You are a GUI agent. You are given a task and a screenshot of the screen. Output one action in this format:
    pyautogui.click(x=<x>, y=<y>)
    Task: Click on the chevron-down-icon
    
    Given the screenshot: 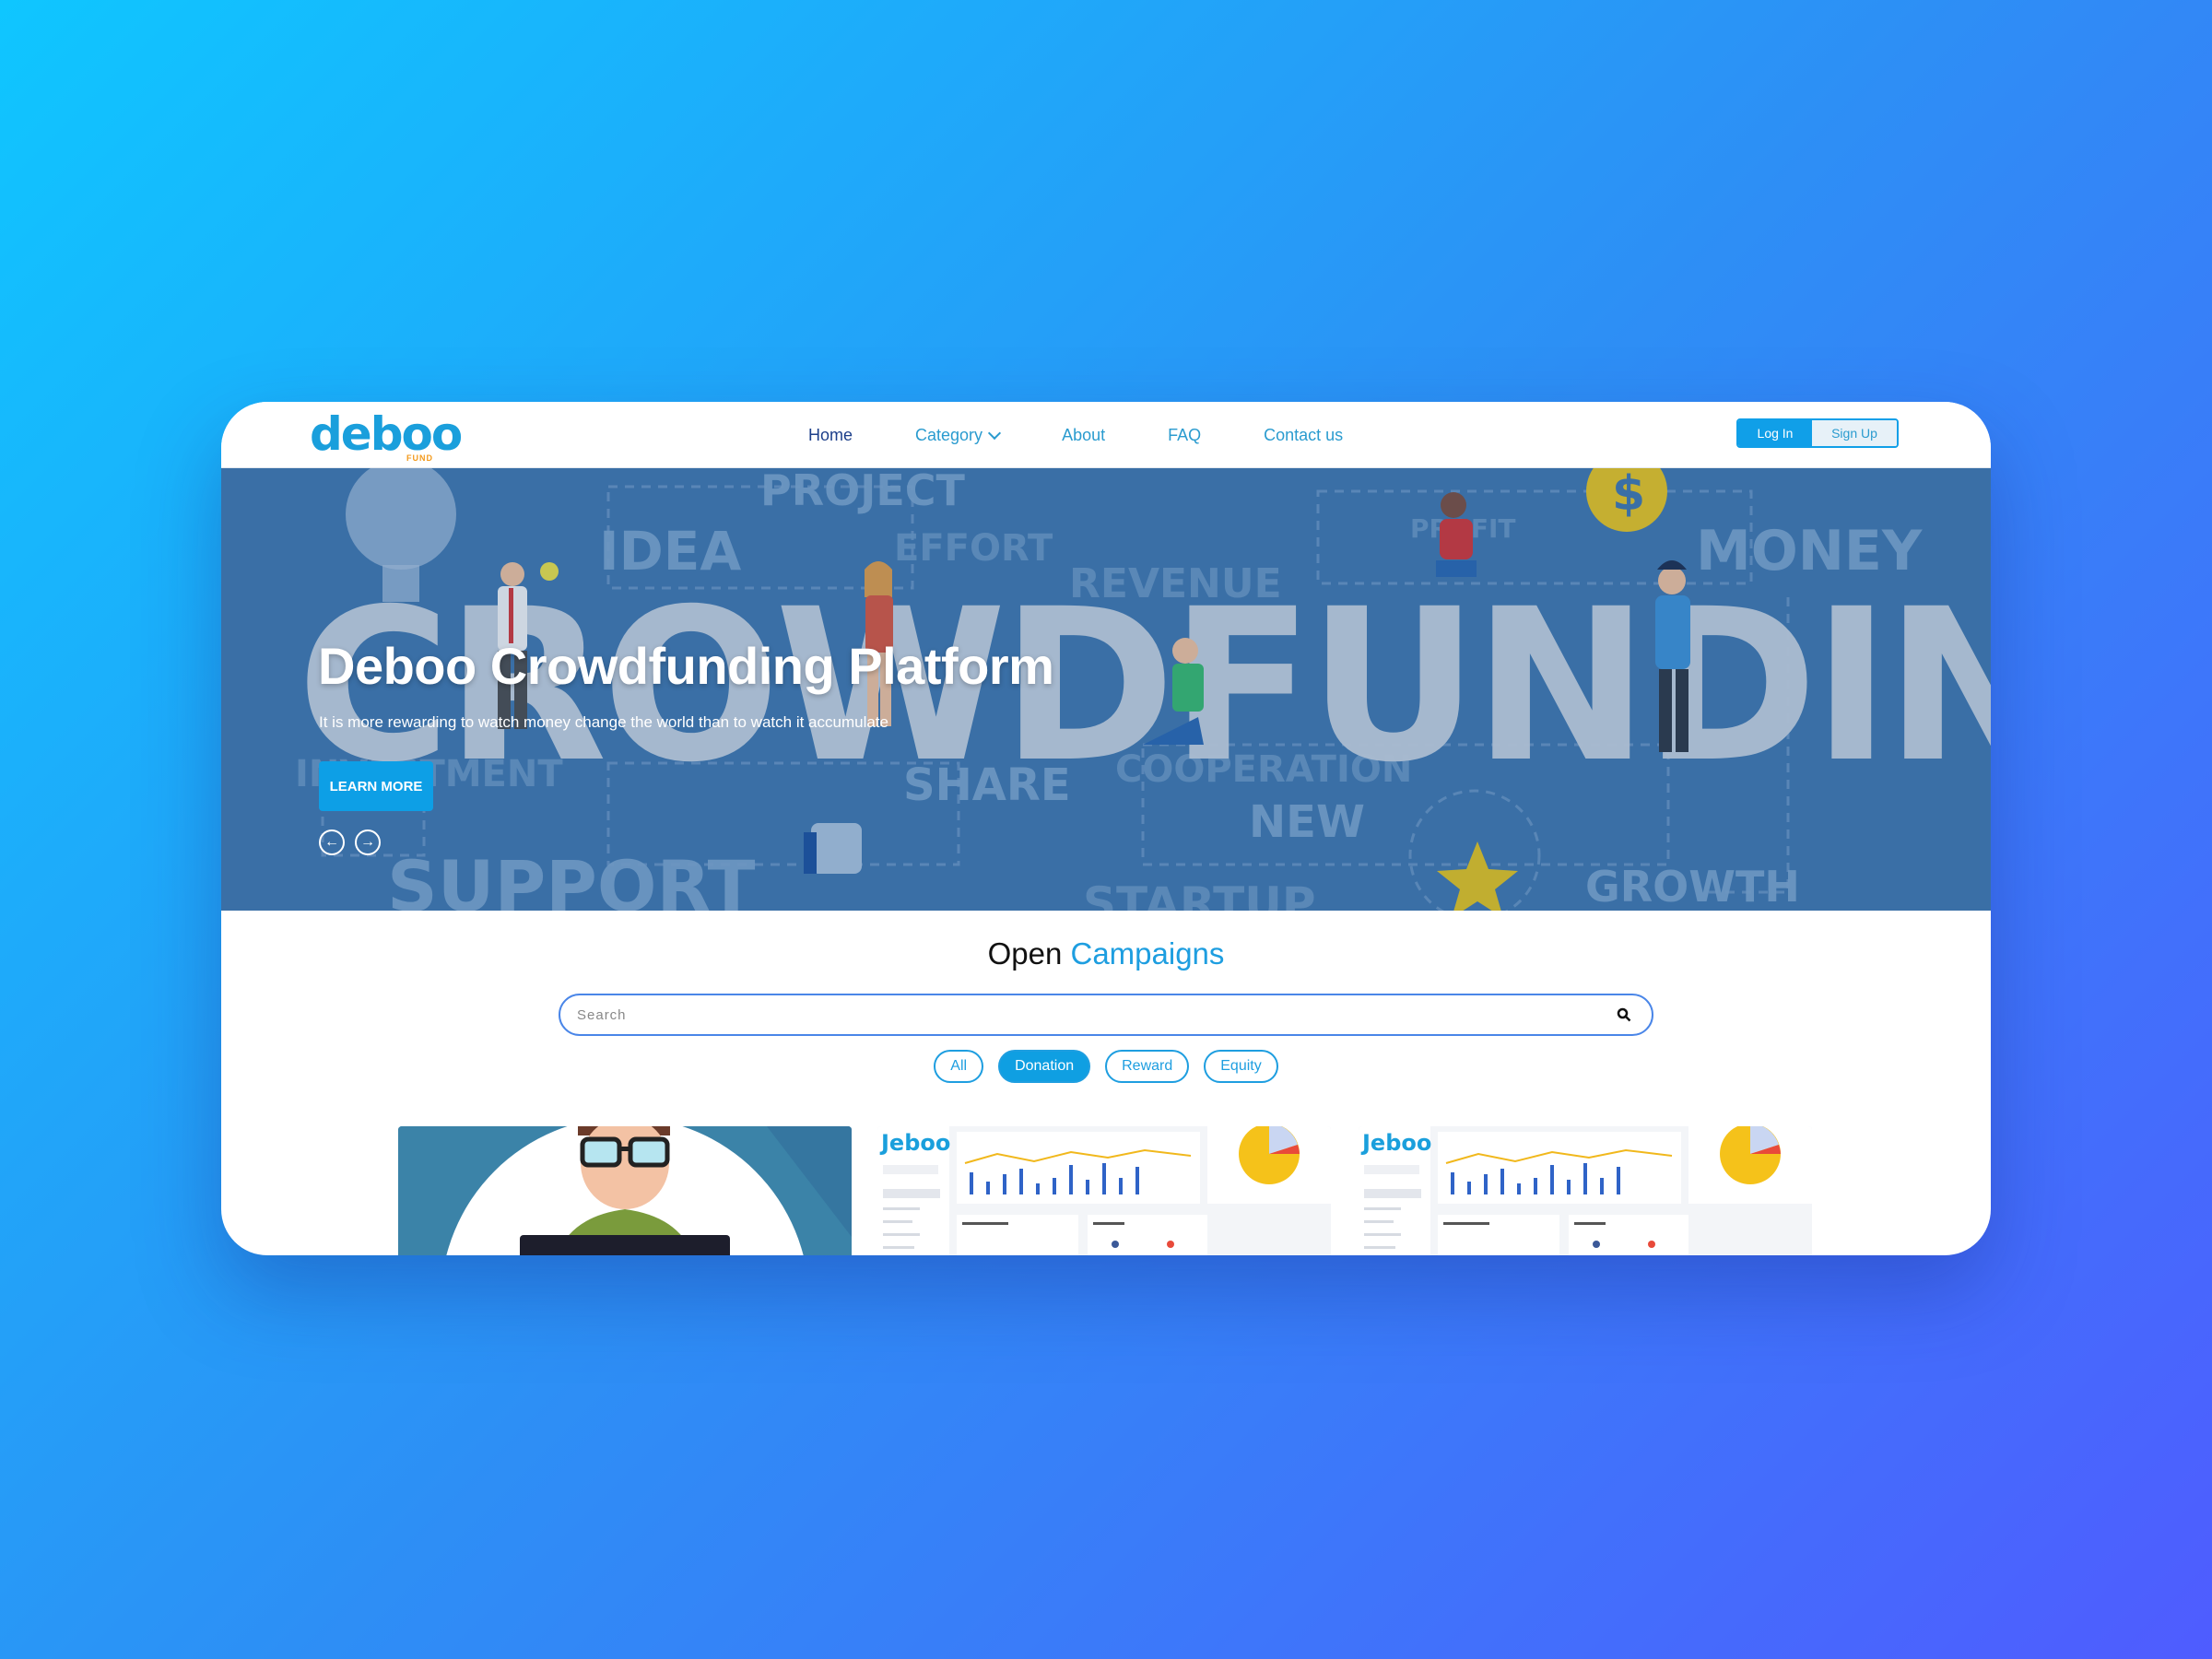 What is the action you would take?
    pyautogui.click(x=994, y=433)
    